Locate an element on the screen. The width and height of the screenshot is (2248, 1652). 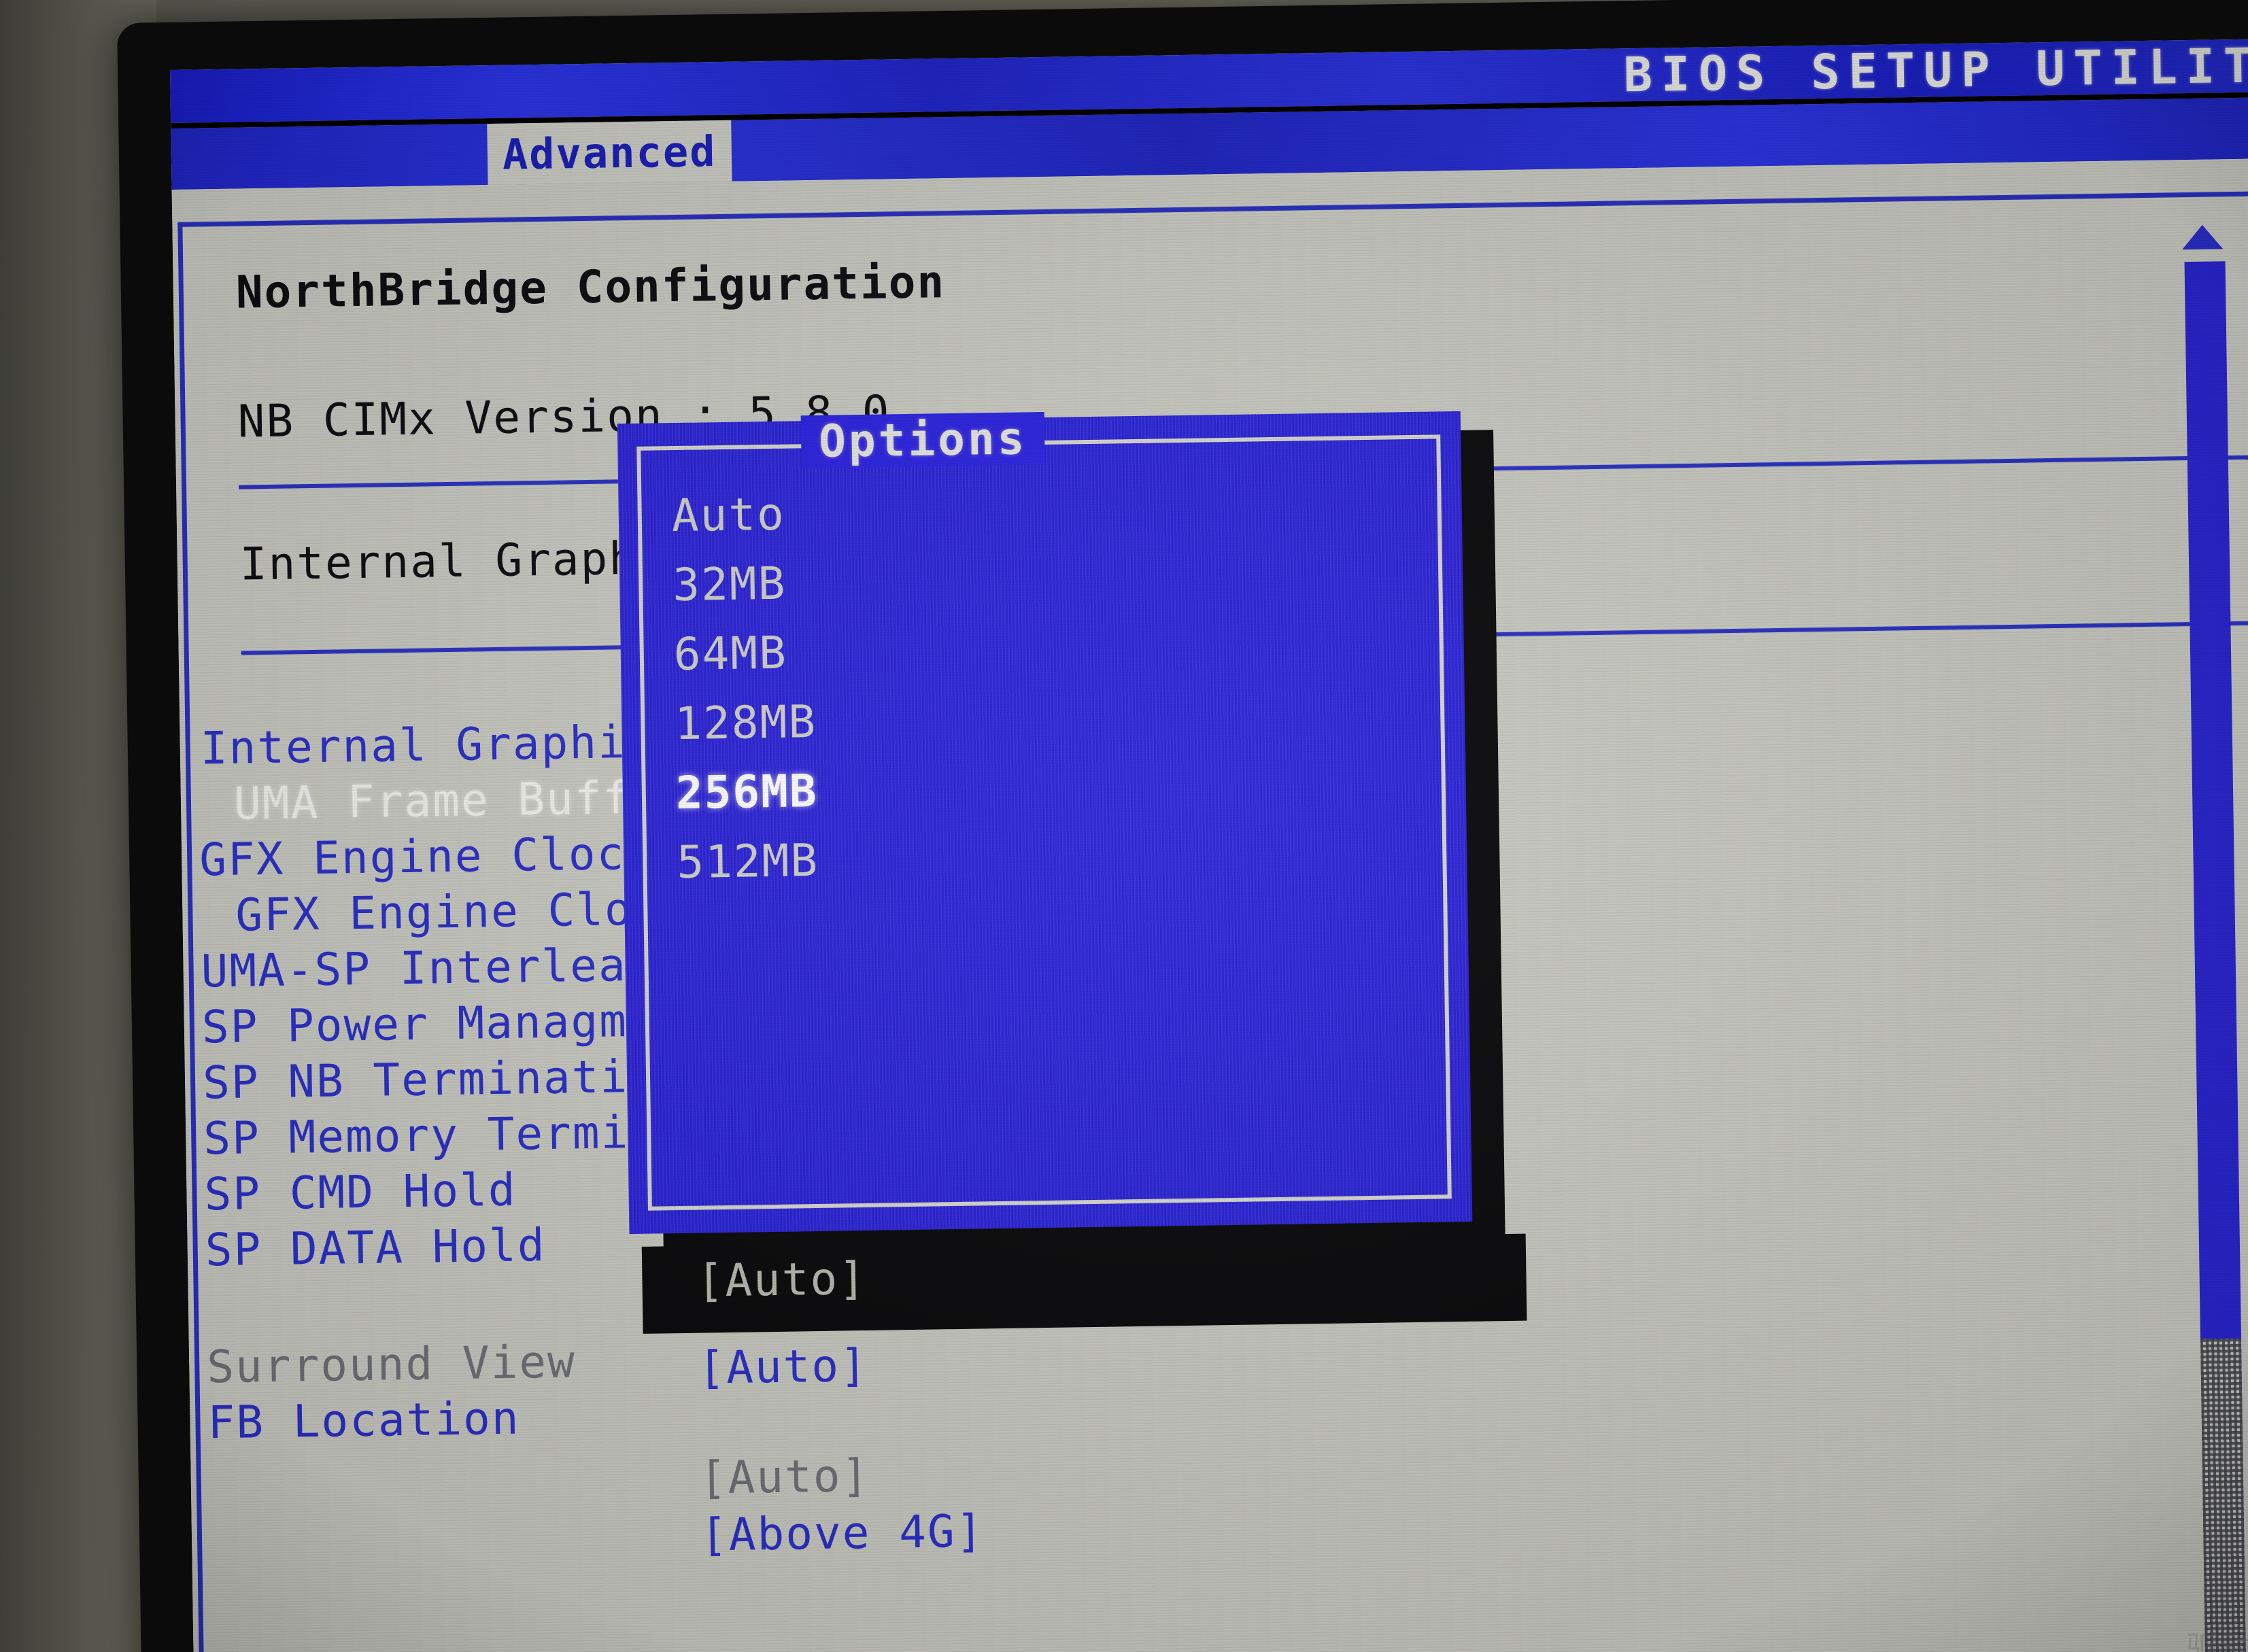
value-on-shadow: [Auto] is located at coordinates (782, 1279).